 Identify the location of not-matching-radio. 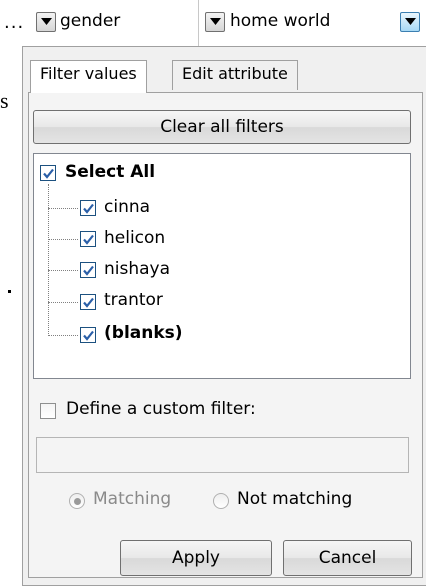
(221, 501).